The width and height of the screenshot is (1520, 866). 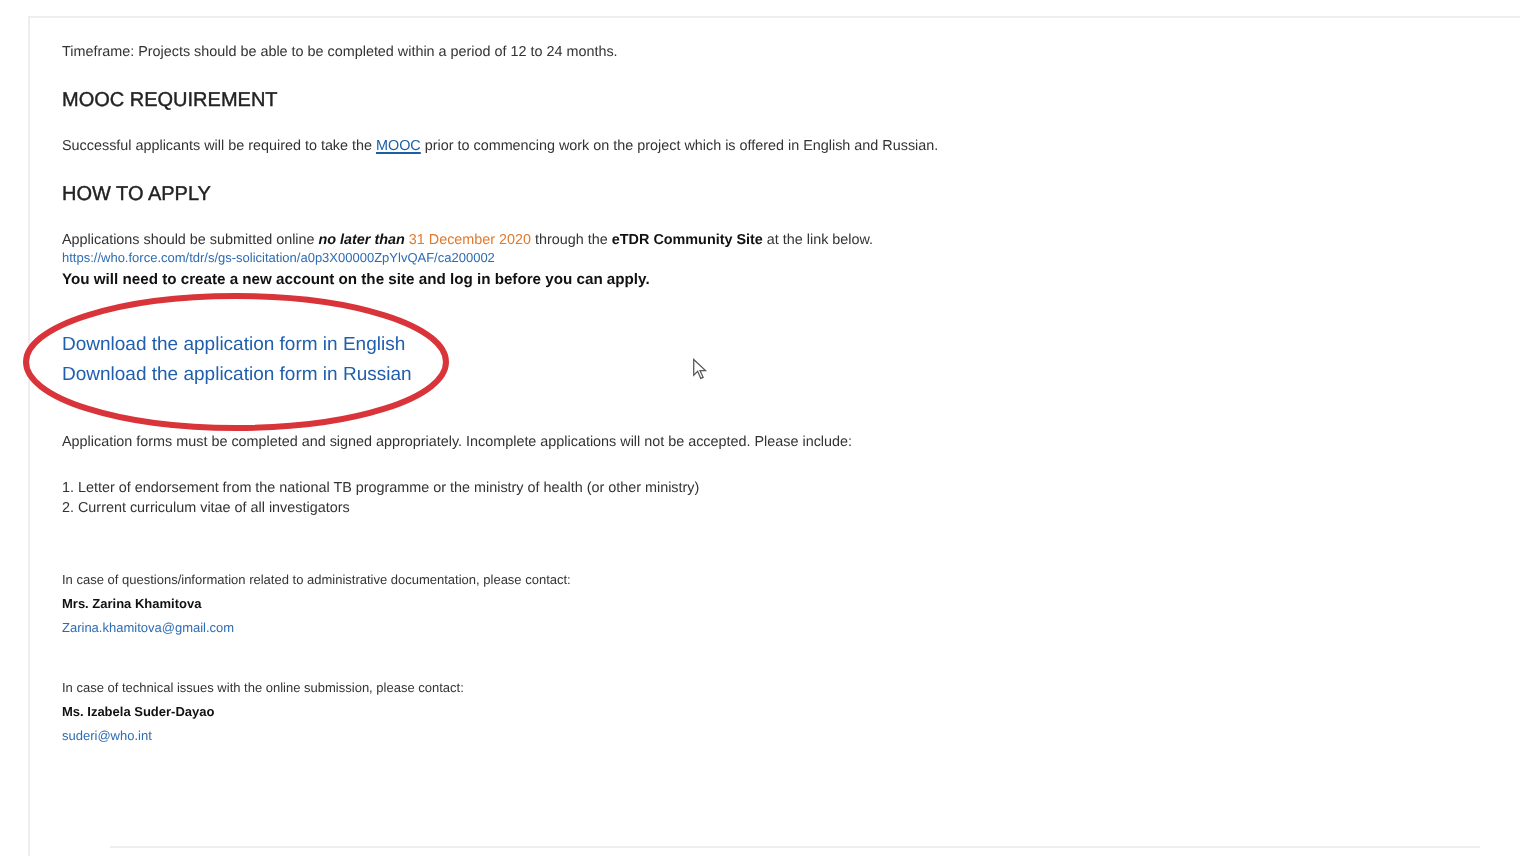 I want to click on section-heading: MOOC REQUIREMENT, so click(x=171, y=101).